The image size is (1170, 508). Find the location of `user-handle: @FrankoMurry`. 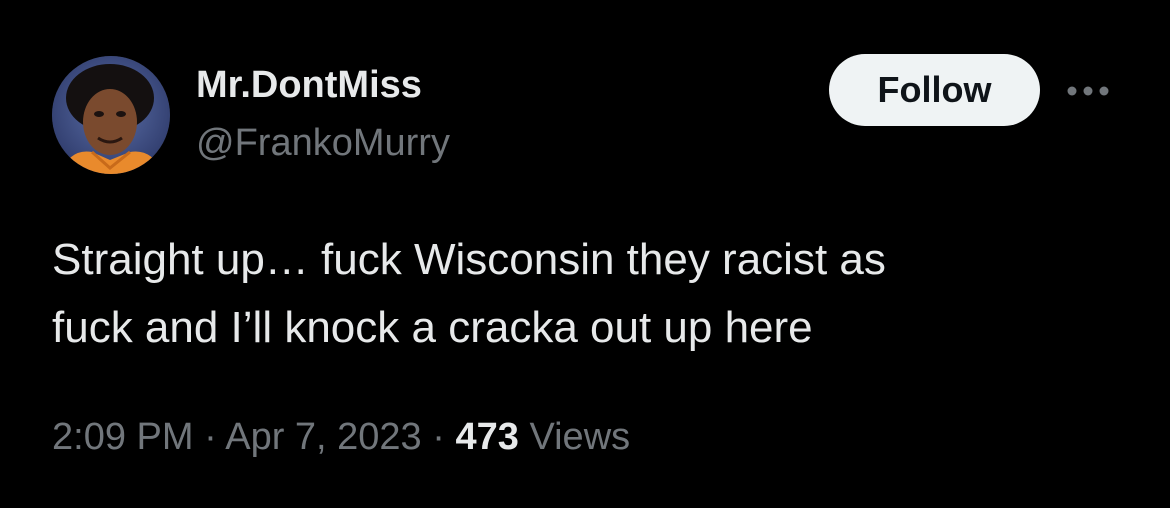

user-handle: @FrankoMurry is located at coordinates (323, 143).